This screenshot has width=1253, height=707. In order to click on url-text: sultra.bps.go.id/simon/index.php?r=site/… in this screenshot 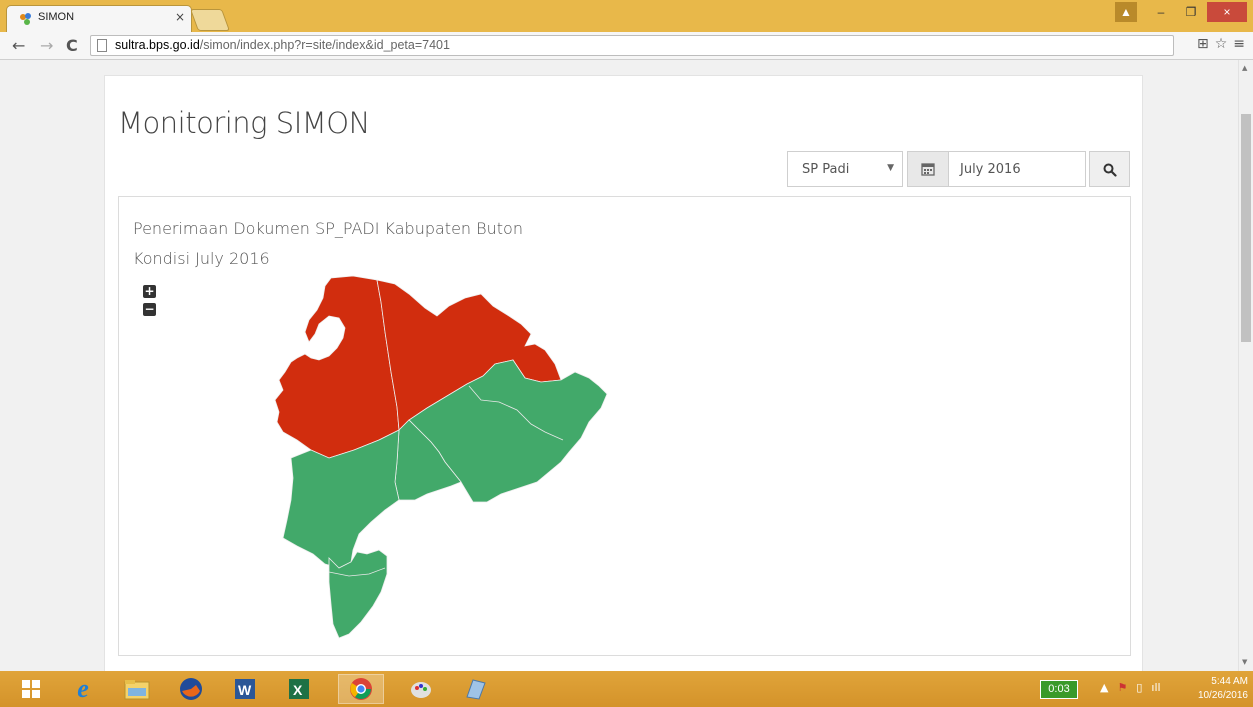, I will do `click(282, 45)`.